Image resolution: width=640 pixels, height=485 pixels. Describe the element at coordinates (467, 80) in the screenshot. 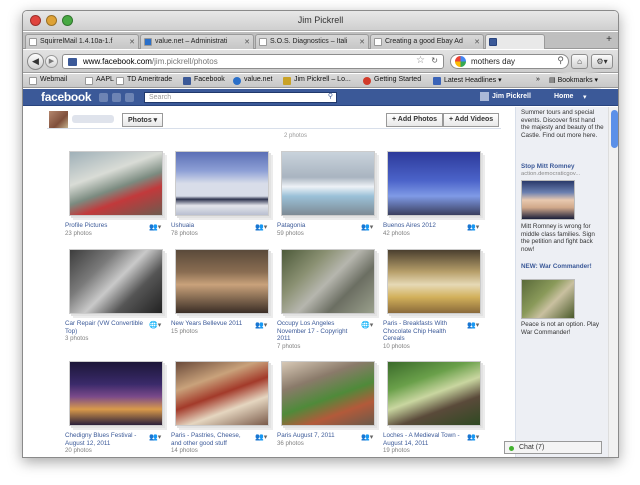

I see `bookmark-latest-headlines: Latest Headlines ▾` at that location.